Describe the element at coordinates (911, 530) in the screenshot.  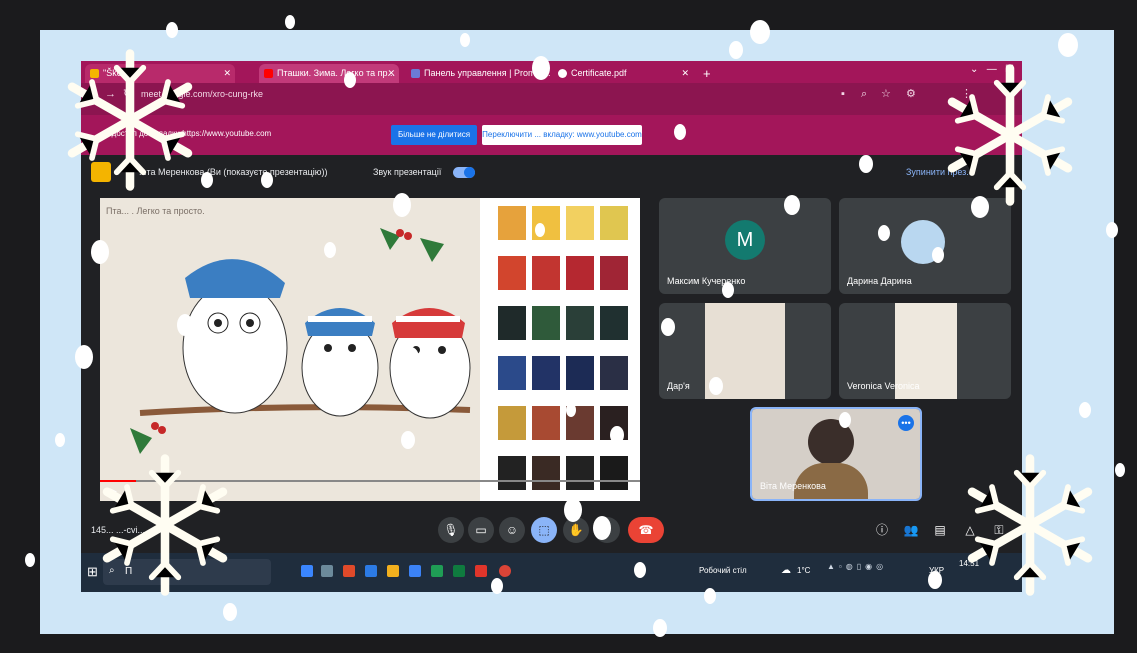
I see `people-icon: 👥` at that location.